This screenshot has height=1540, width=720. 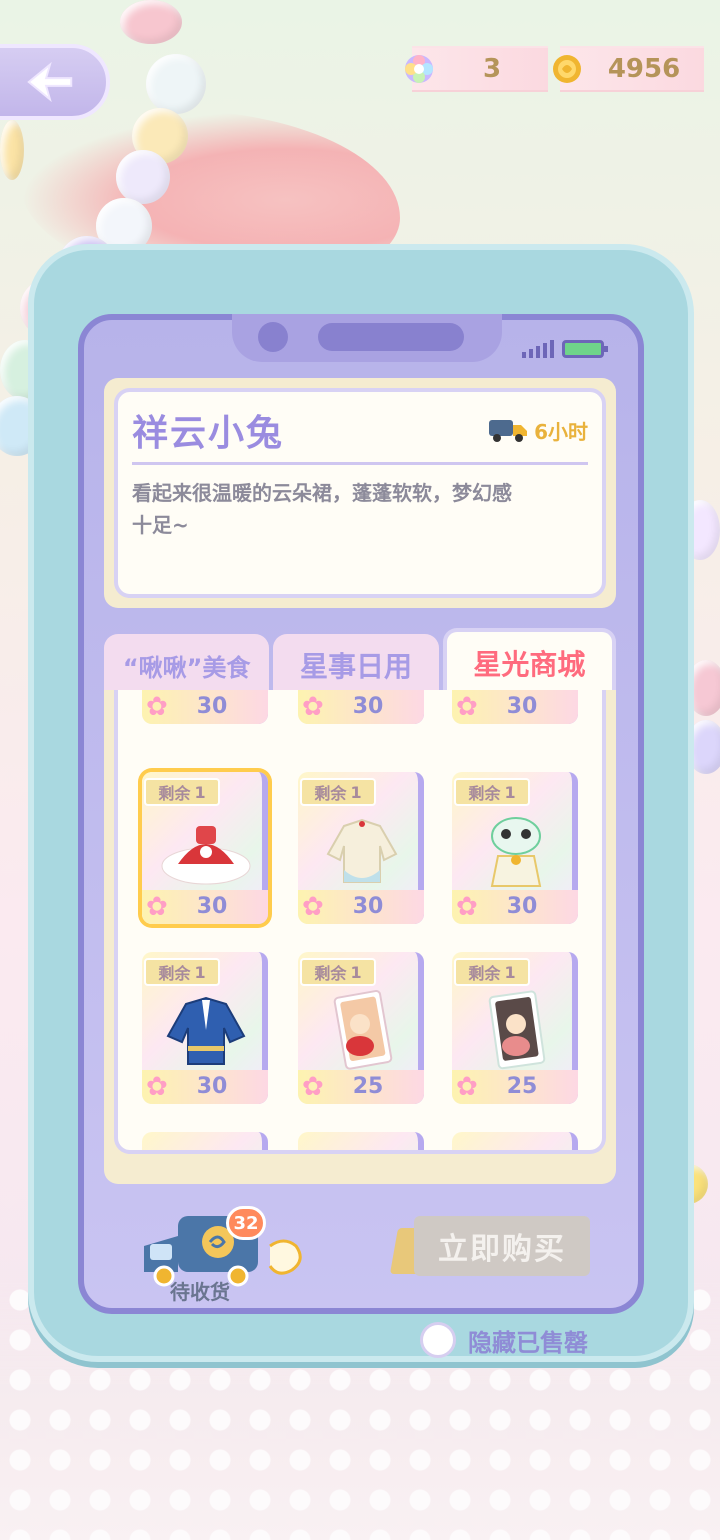 I want to click on signal-icon, so click(x=538, y=349).